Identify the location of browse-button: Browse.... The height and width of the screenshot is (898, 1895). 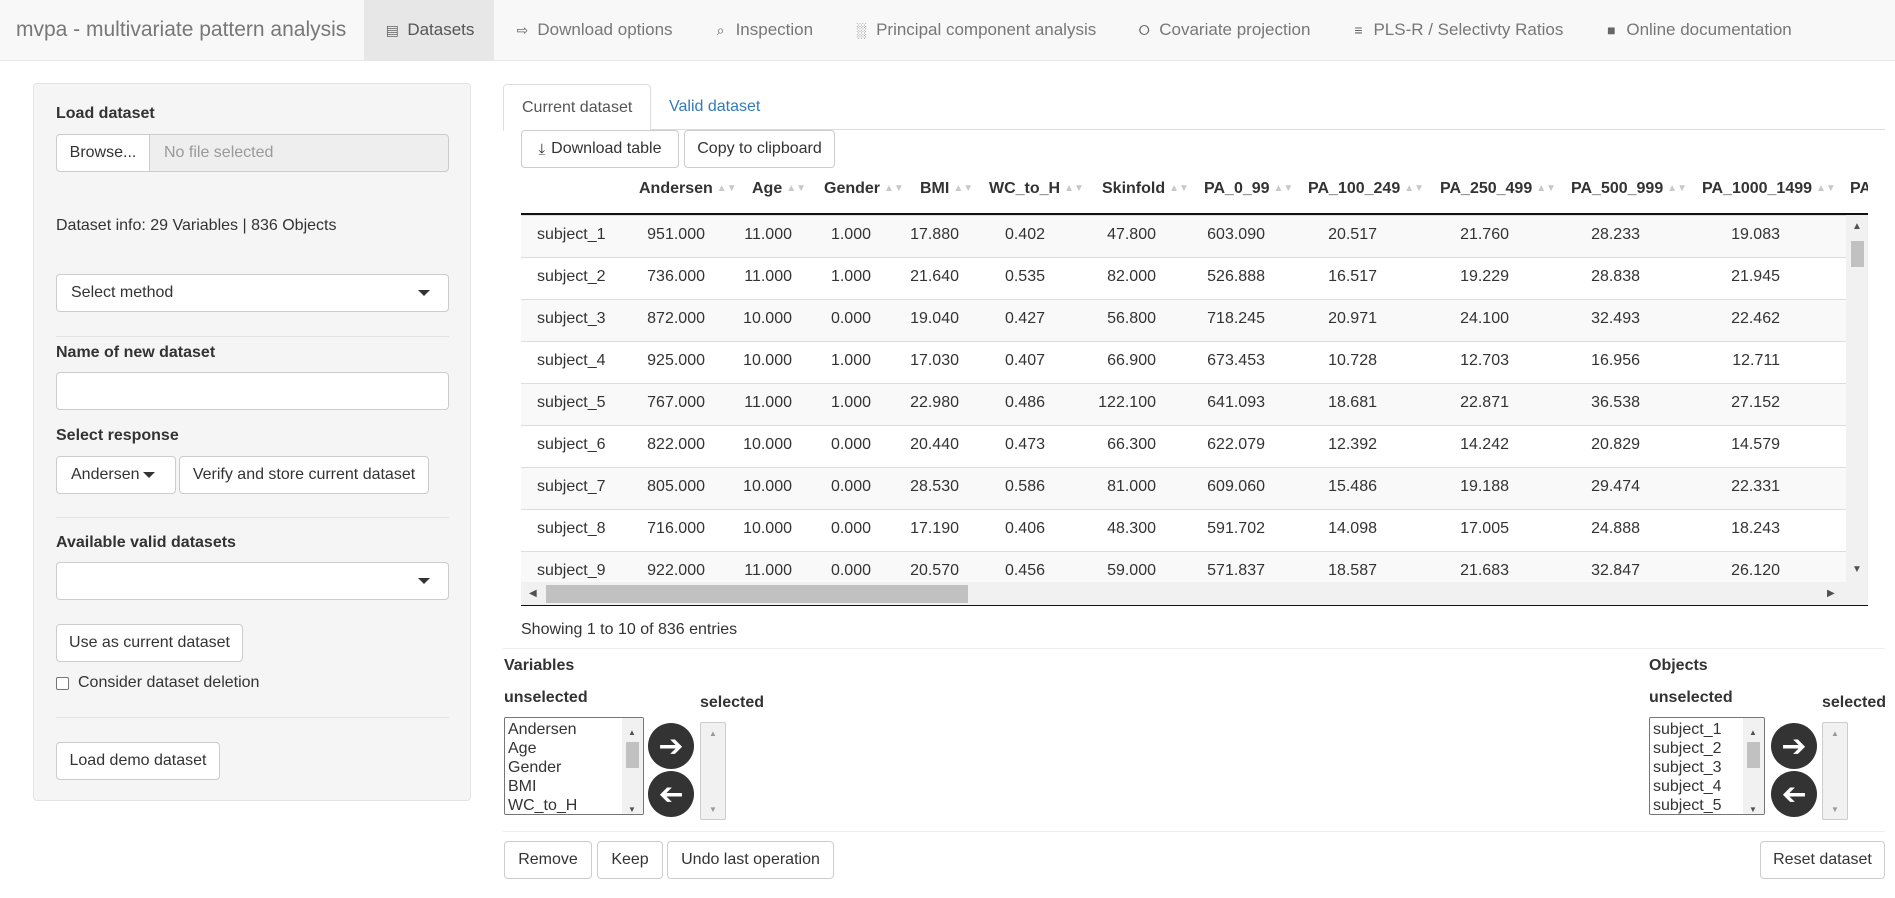
(103, 153).